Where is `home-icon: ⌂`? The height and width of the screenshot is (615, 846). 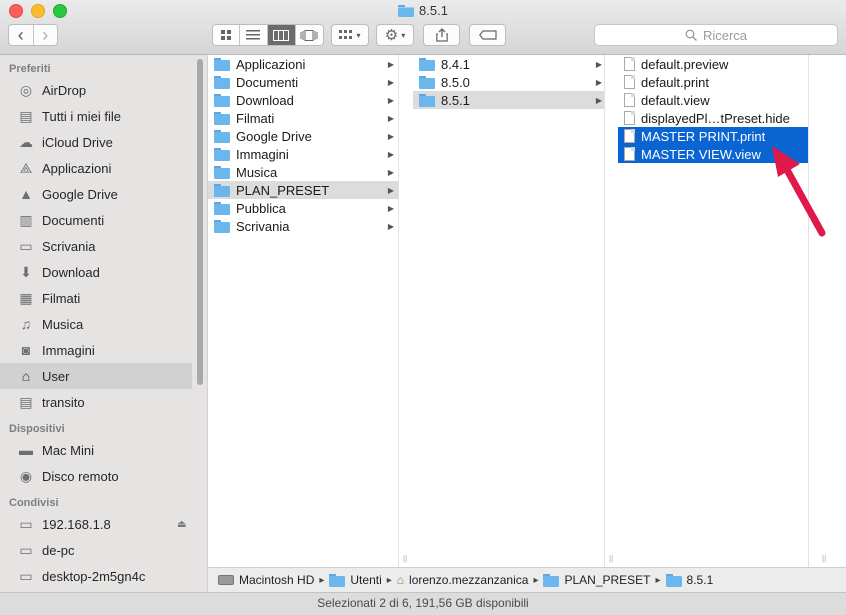 home-icon: ⌂ is located at coordinates (400, 580).